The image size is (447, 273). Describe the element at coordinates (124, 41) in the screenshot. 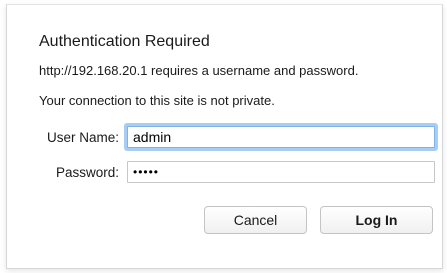

I see `dialog-title: Authentication Required` at that location.